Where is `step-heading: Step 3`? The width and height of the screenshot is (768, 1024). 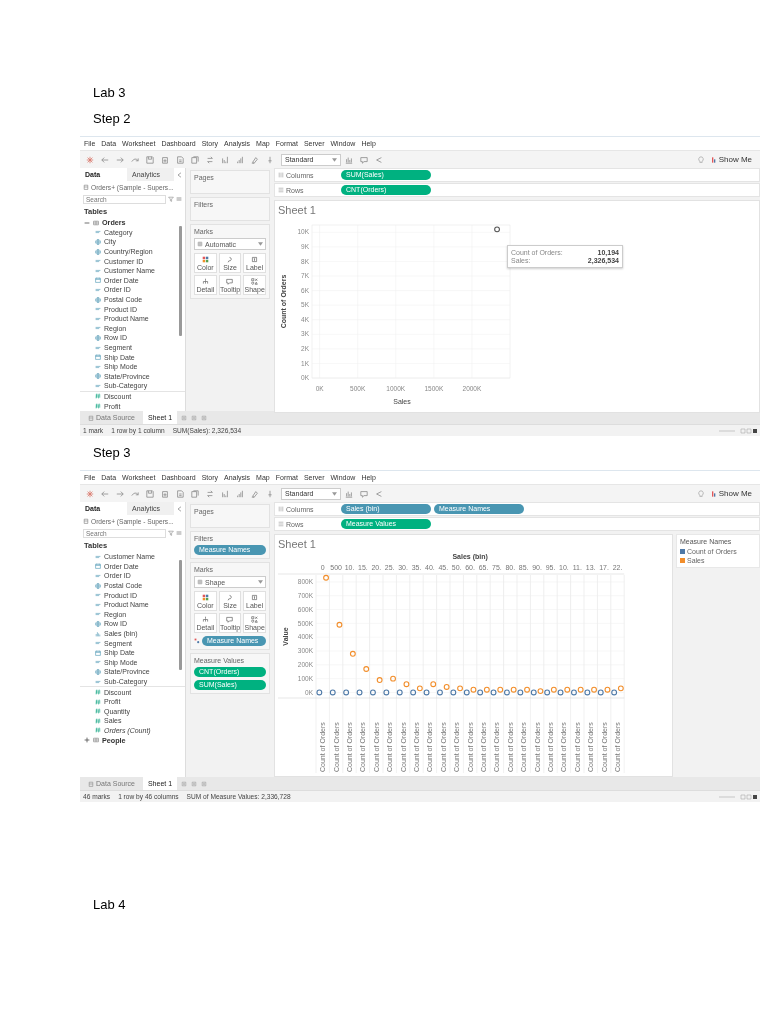
step-heading: Step 3 is located at coordinates (112, 453).